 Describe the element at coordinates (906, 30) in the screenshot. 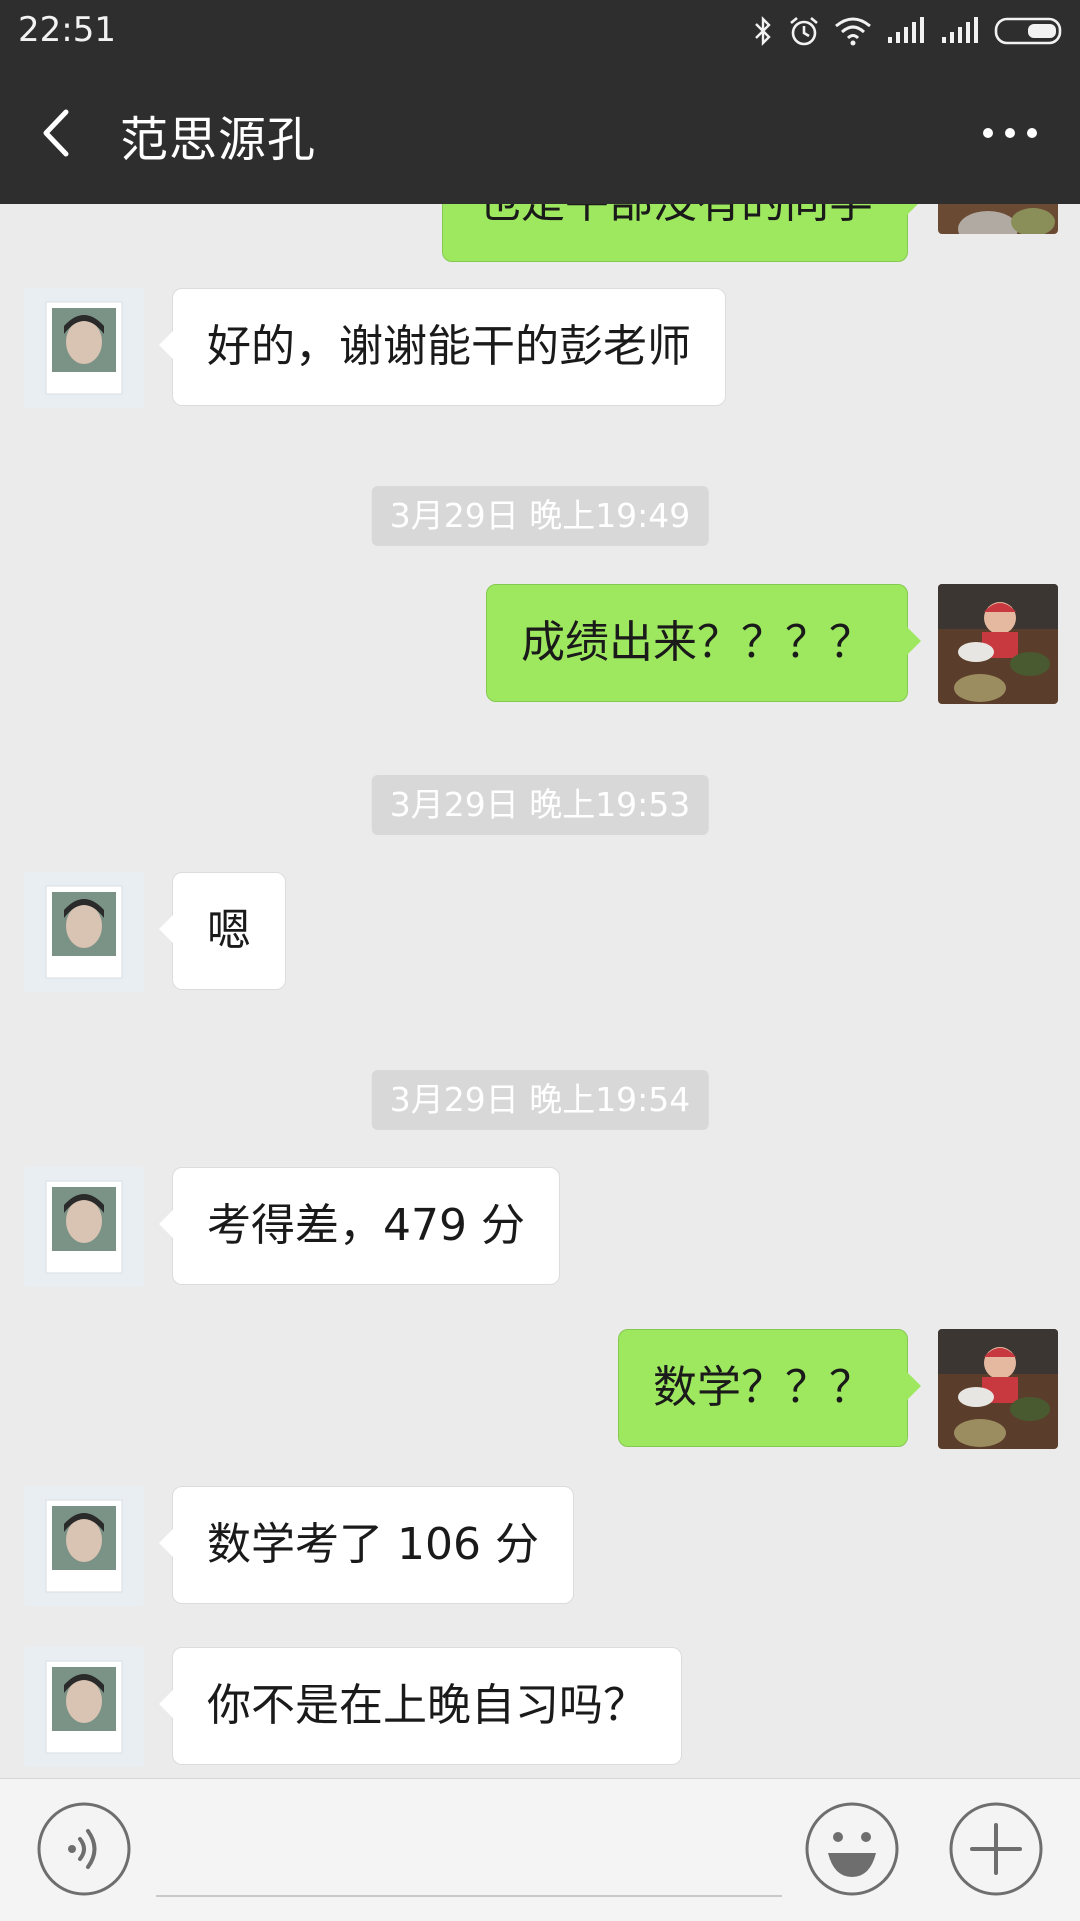

I see `signal-icon` at that location.